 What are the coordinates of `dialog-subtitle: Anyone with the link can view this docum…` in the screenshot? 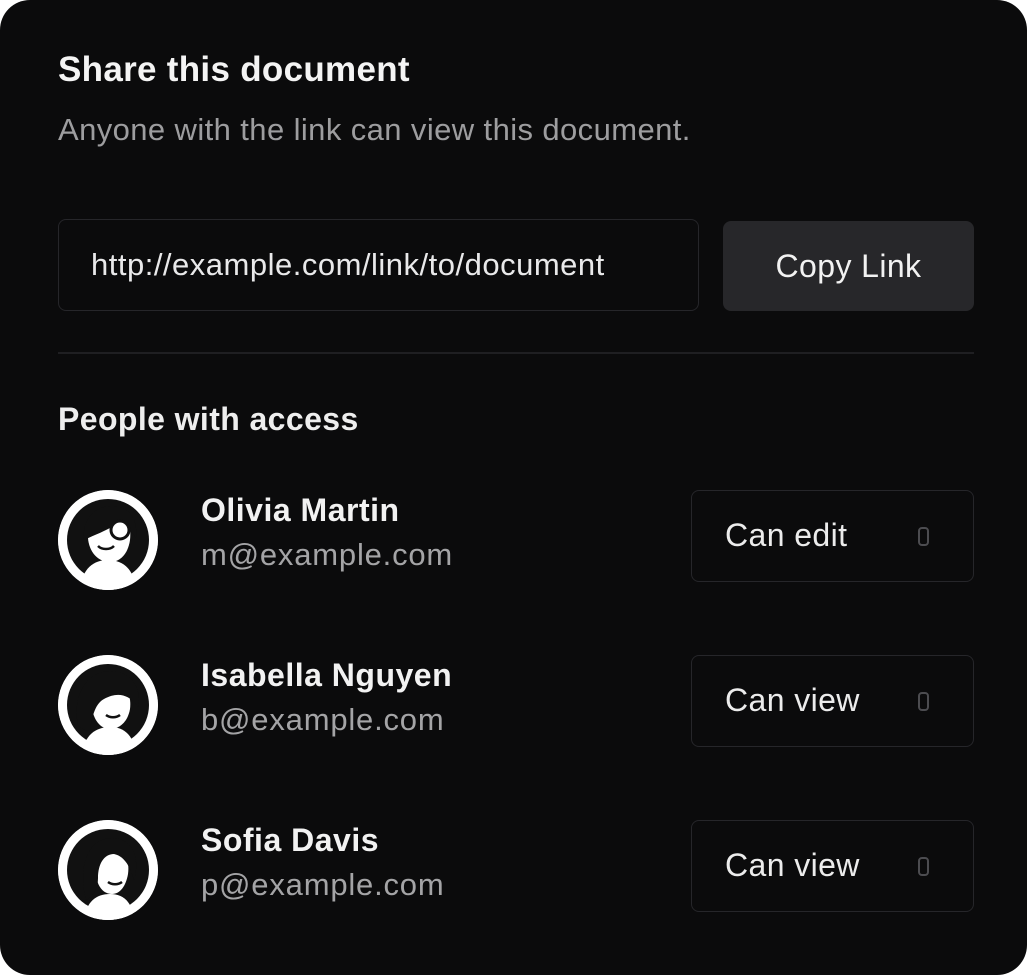 It's located at (374, 129).